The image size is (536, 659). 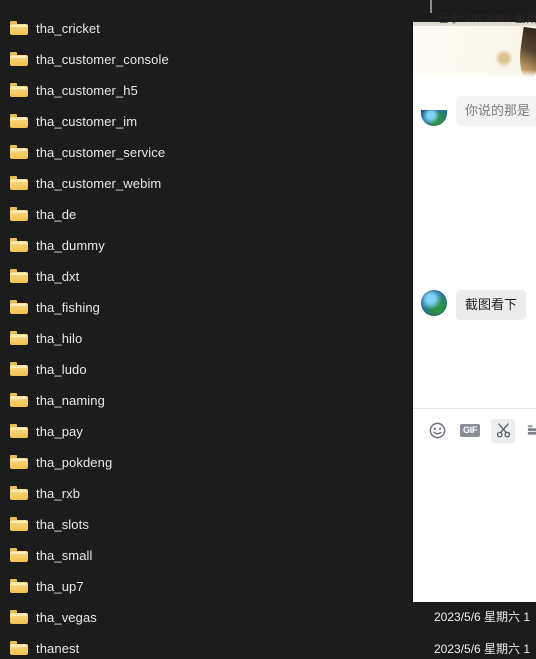 What do you see at coordinates (58, 648) in the screenshot?
I see `file-list-item-label: thanest` at bounding box center [58, 648].